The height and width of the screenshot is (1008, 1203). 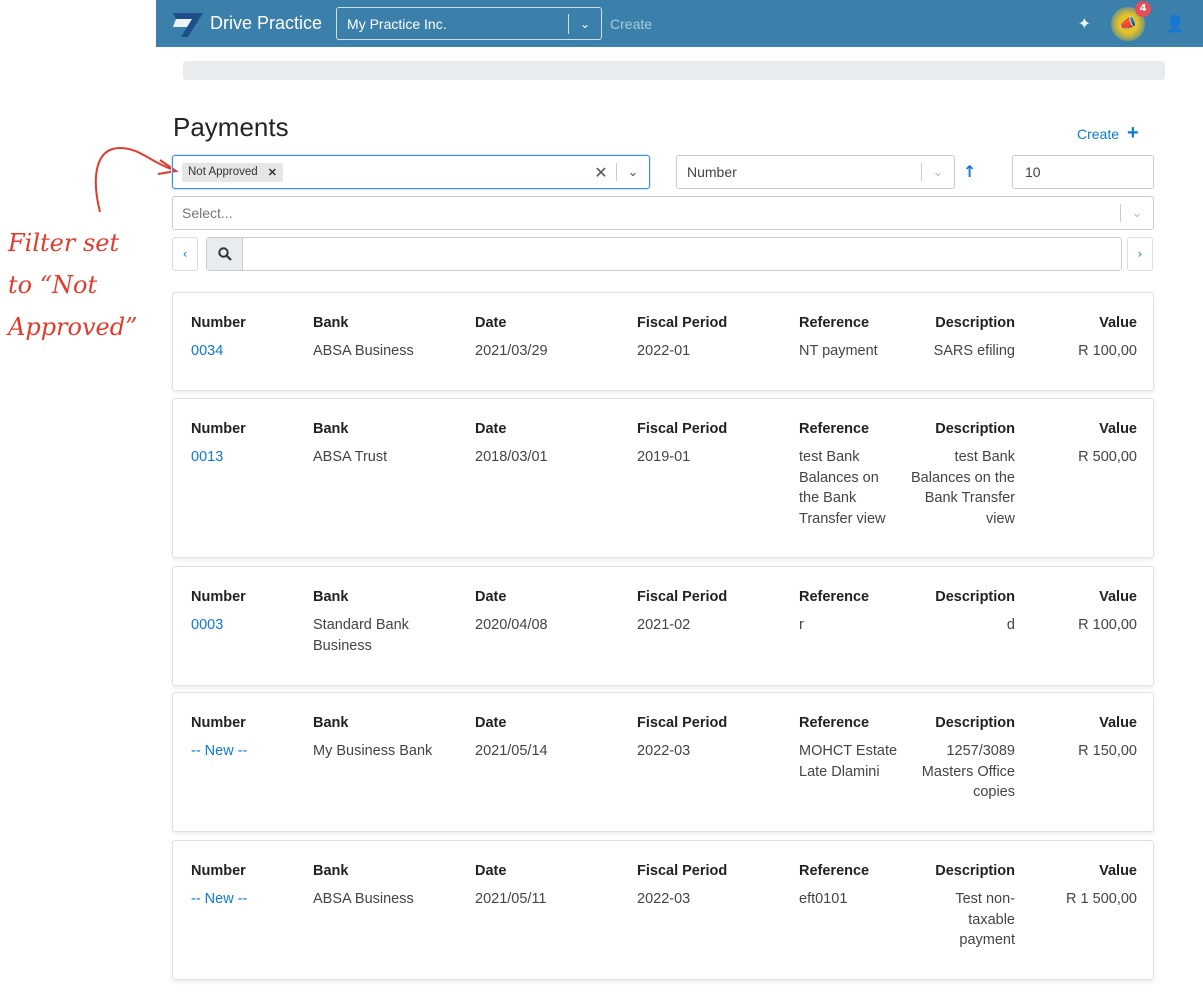 I want to click on annotation-text: Filter set to “Not Approved”, so click(x=83, y=285).